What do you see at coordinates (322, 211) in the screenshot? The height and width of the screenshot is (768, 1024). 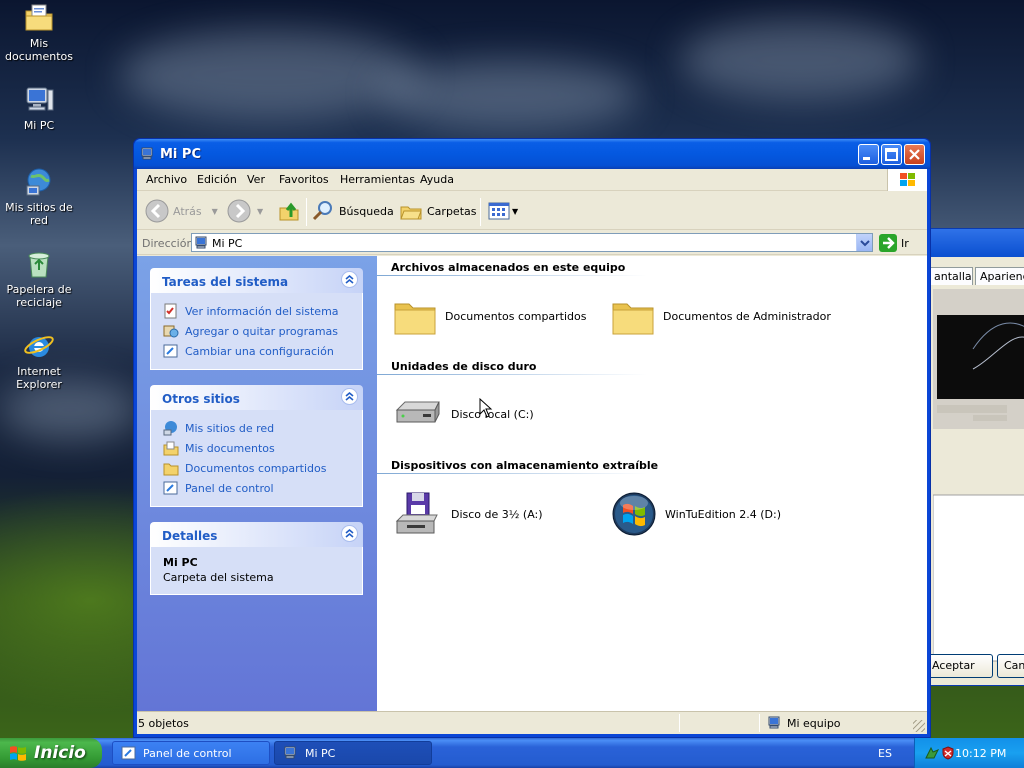 I see `search-icon` at bounding box center [322, 211].